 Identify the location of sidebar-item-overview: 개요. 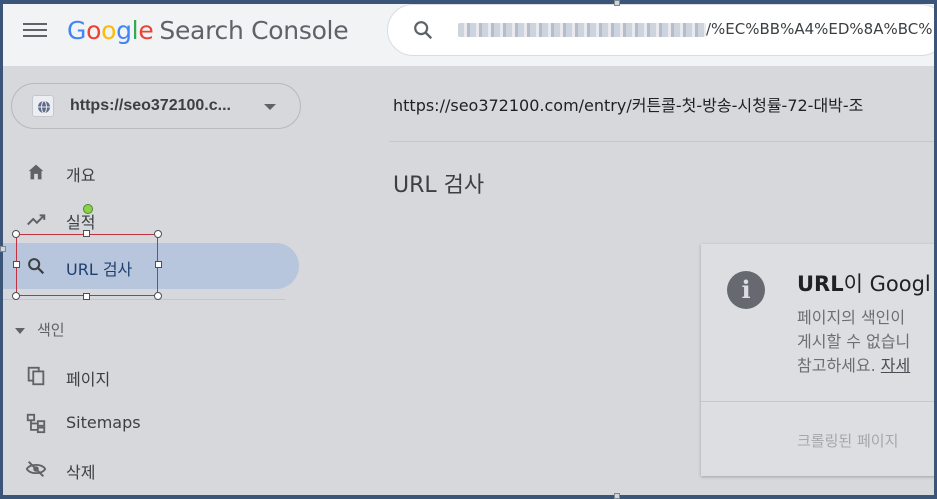
(151, 172).